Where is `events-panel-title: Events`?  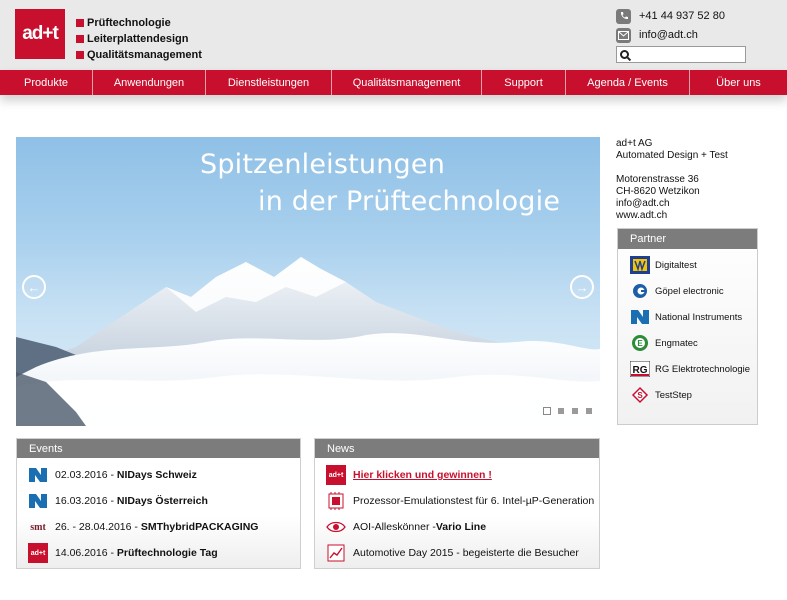 events-panel-title: Events is located at coordinates (158, 448).